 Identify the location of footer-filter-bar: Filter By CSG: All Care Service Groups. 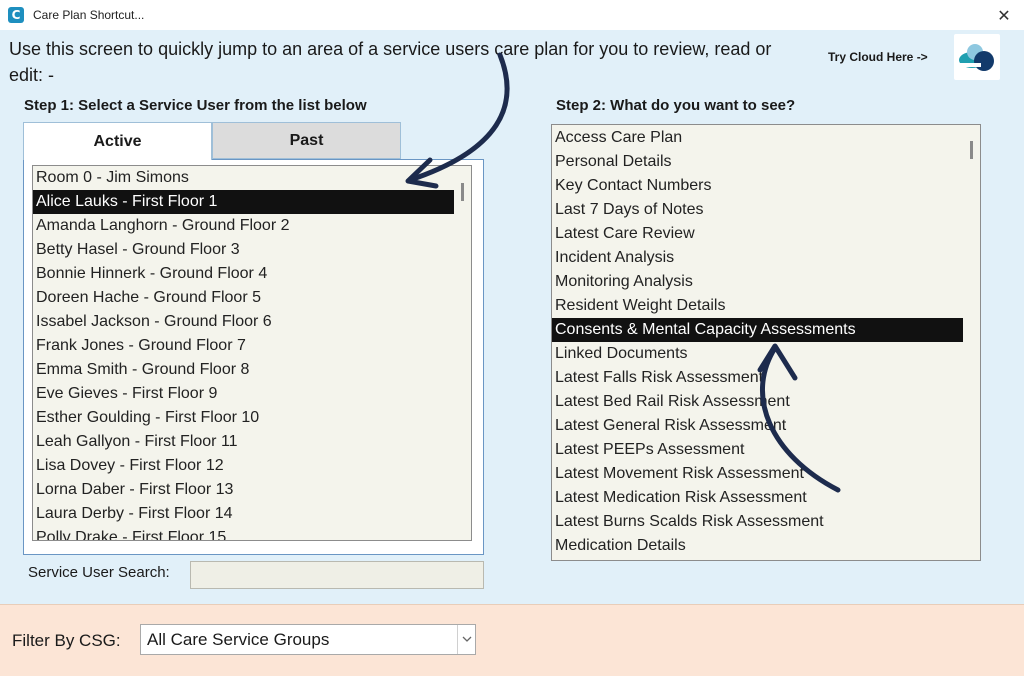
(512, 640).